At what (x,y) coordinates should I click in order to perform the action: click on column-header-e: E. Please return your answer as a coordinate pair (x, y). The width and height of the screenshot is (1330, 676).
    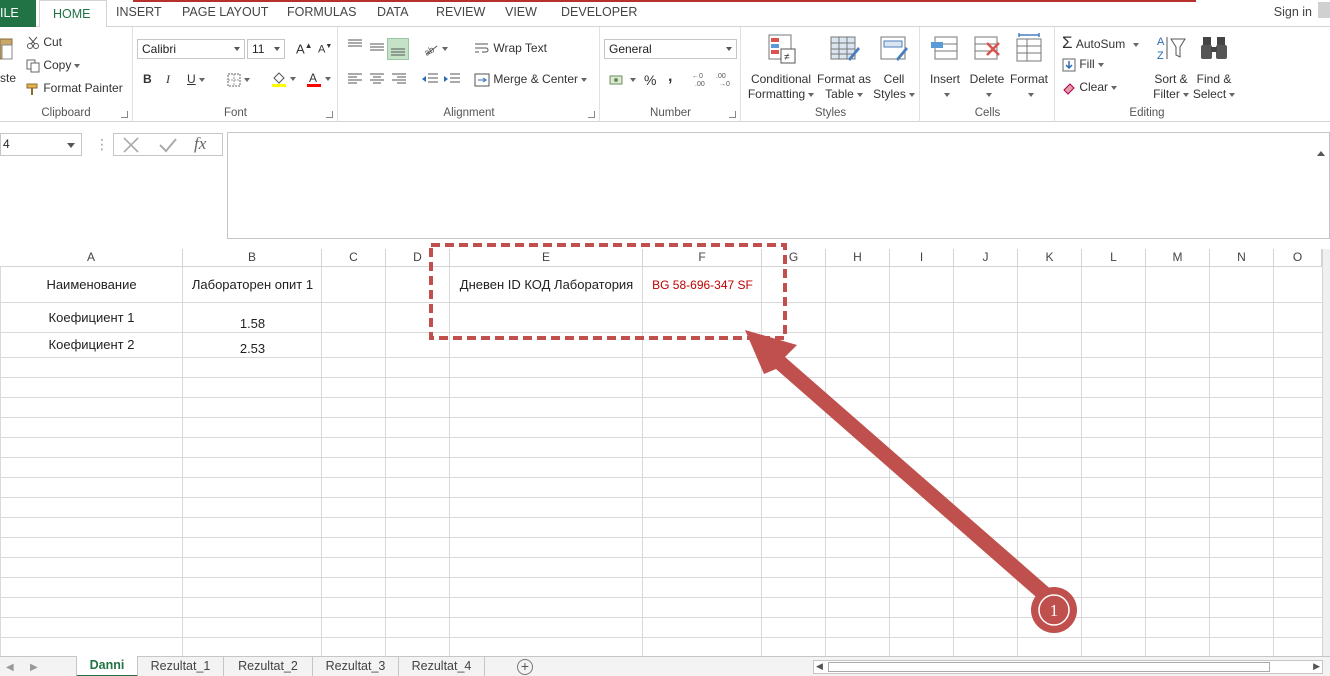
    Looking at the image, I should click on (546, 258).